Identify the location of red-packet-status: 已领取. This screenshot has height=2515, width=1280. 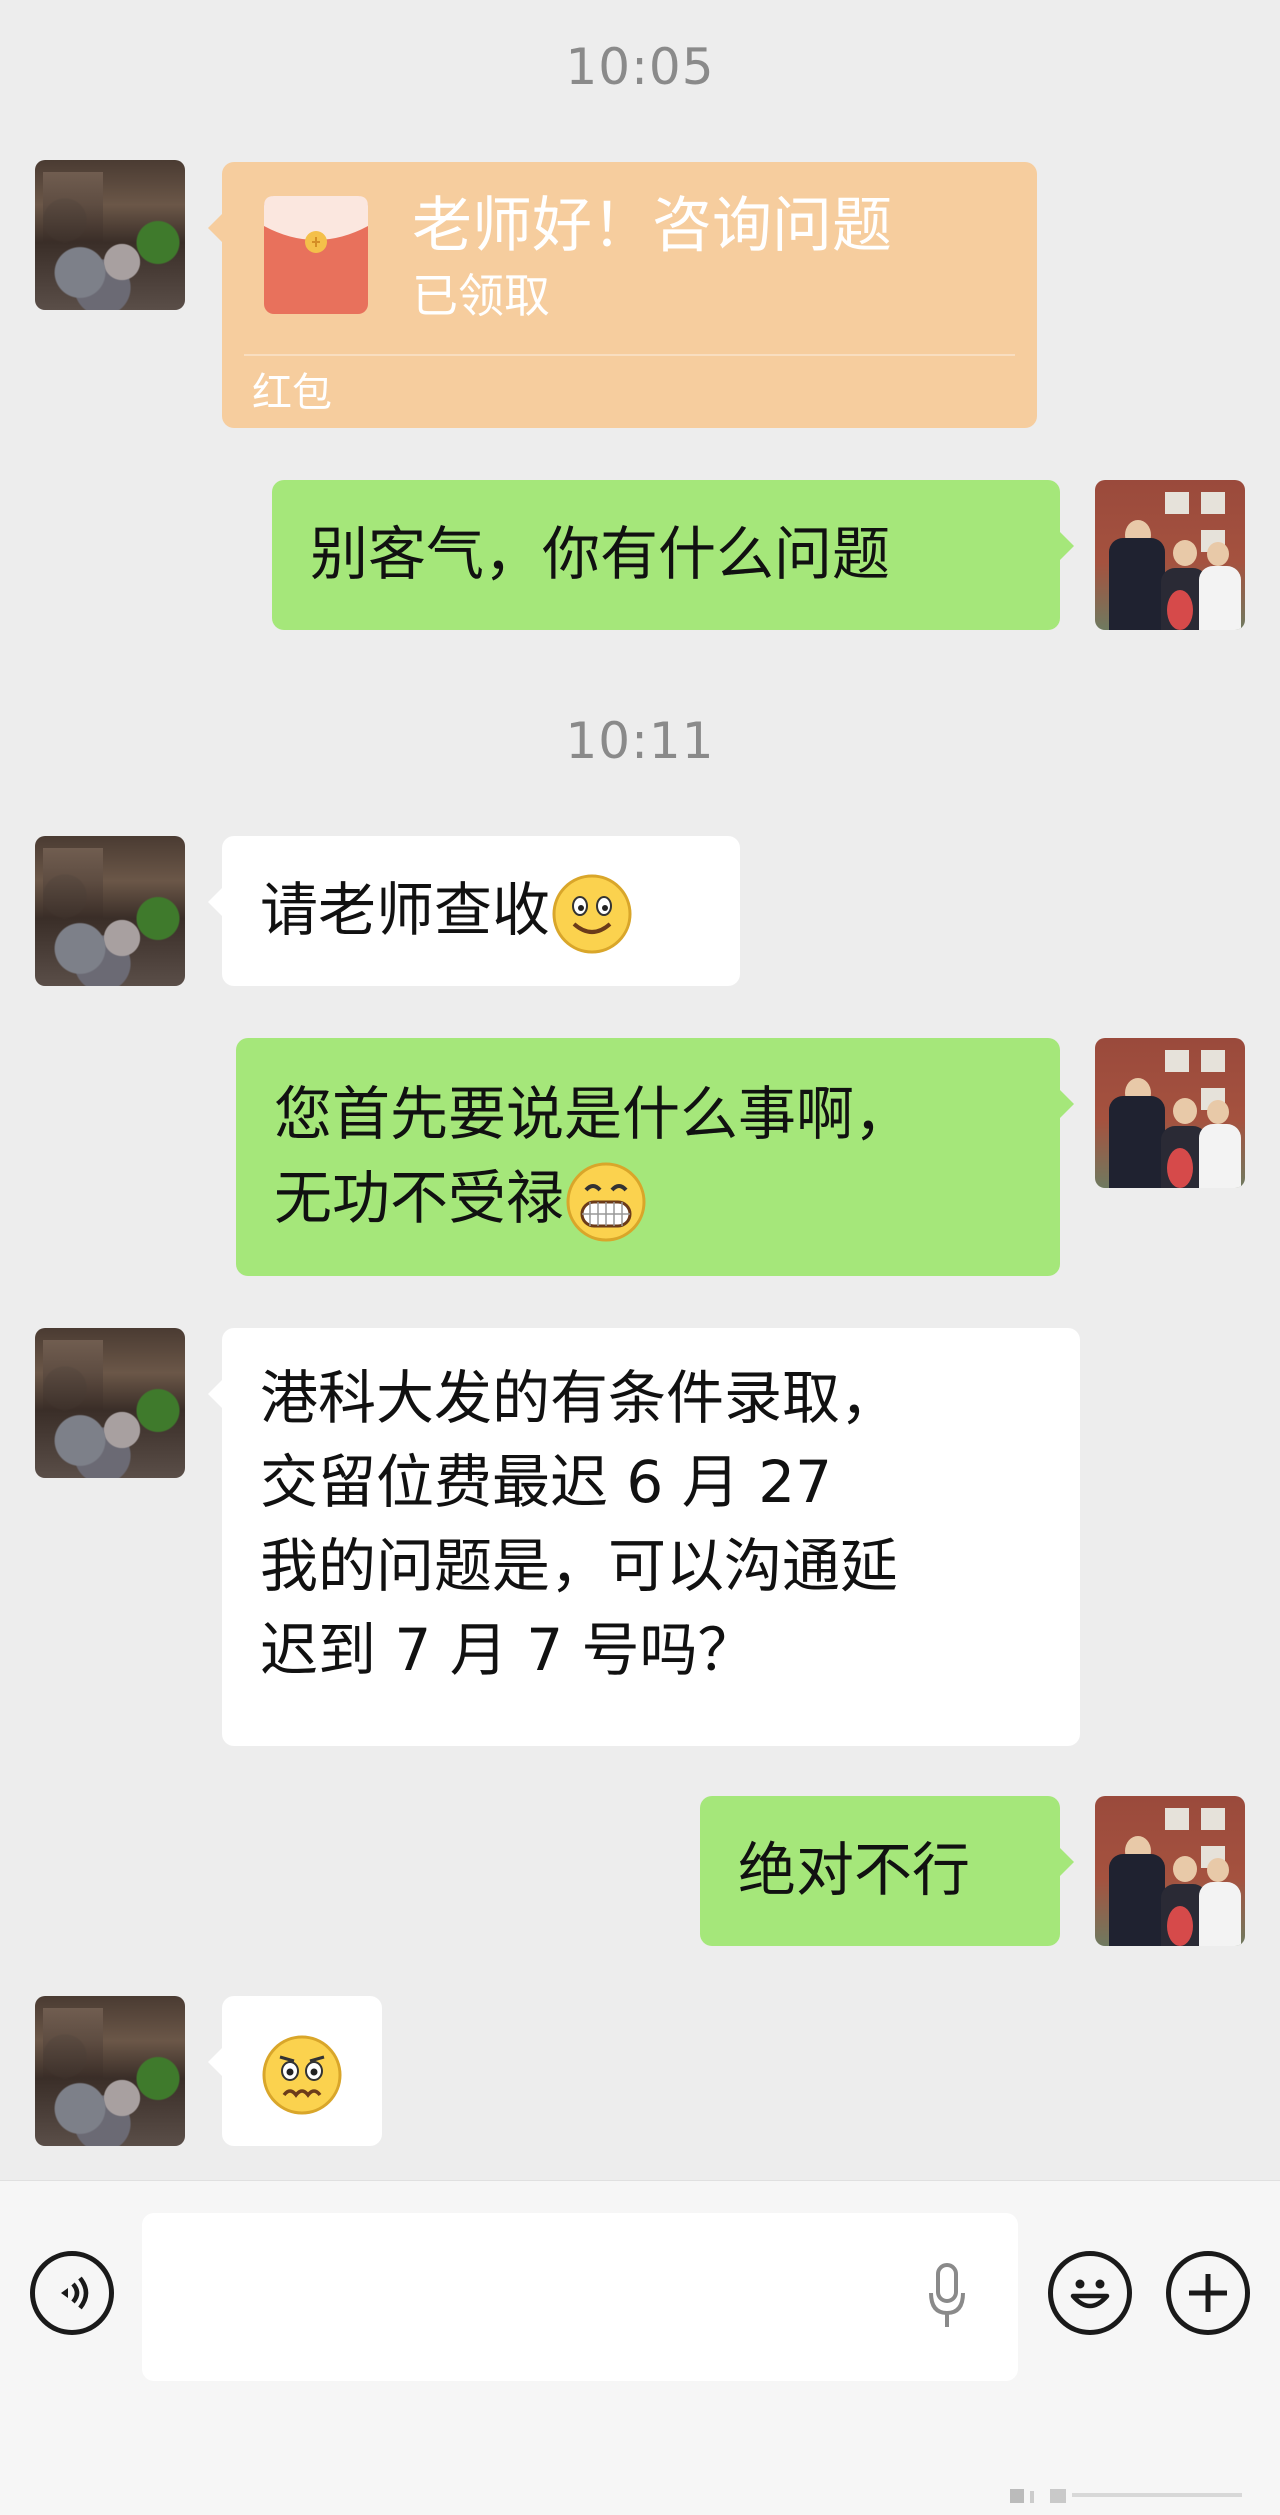
(481, 296).